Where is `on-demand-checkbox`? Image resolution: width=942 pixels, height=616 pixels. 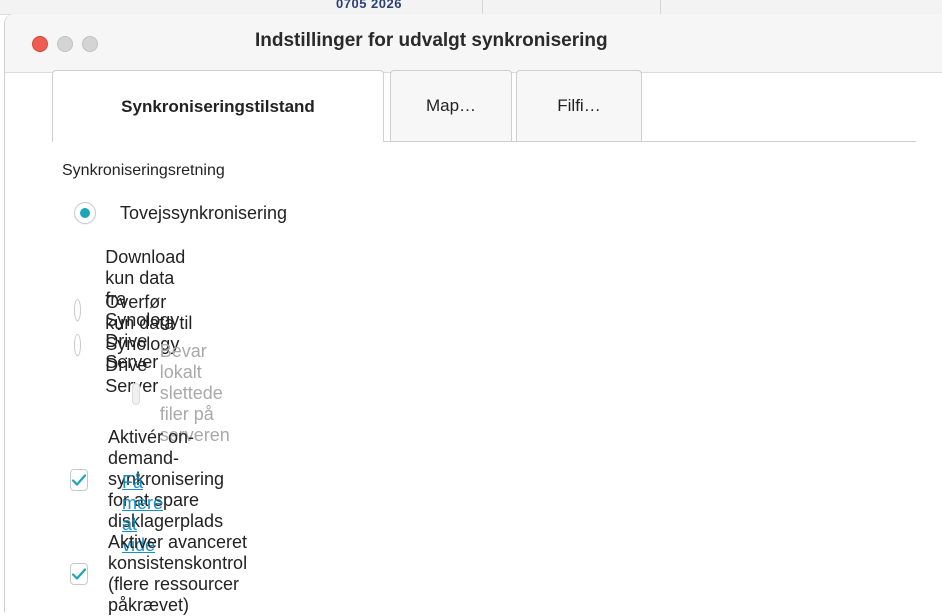 on-demand-checkbox is located at coordinates (79, 479).